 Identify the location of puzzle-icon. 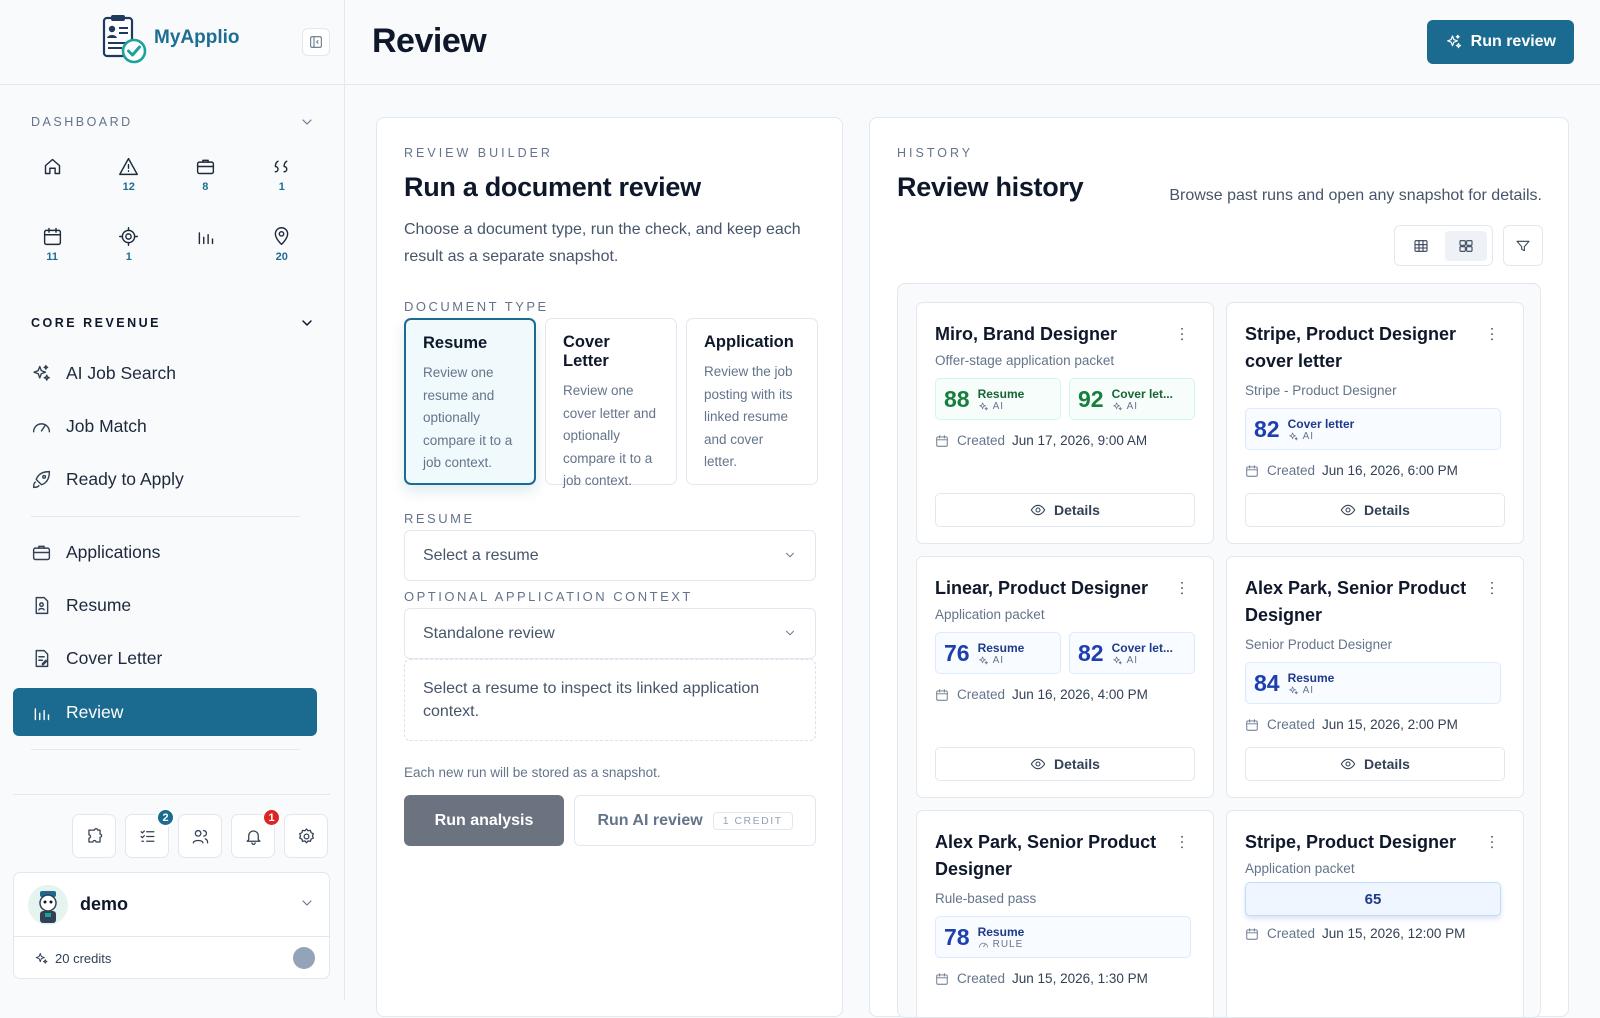
(94, 835).